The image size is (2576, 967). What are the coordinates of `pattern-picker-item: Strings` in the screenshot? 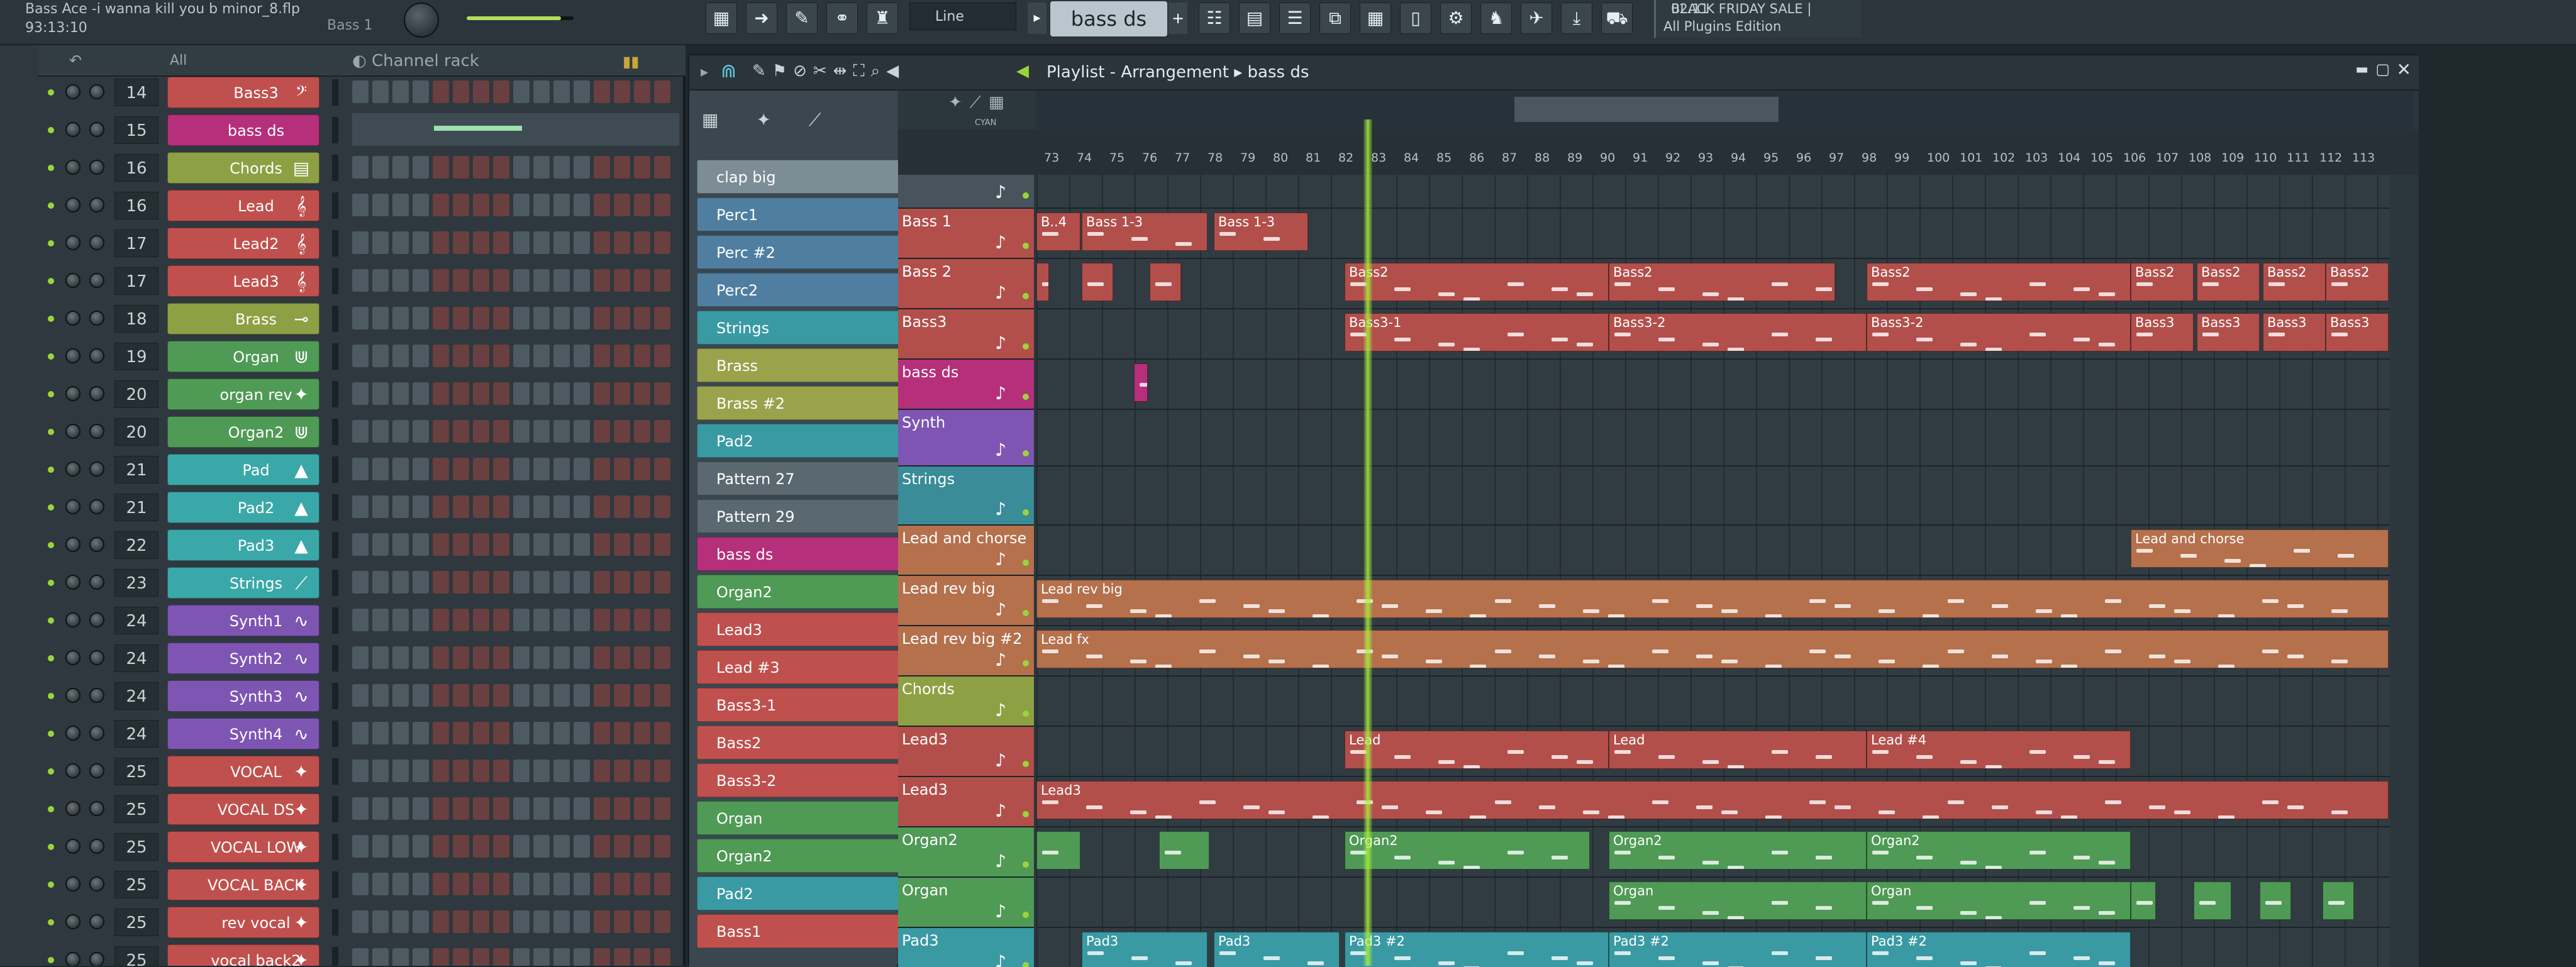 It's located at (812, 328).